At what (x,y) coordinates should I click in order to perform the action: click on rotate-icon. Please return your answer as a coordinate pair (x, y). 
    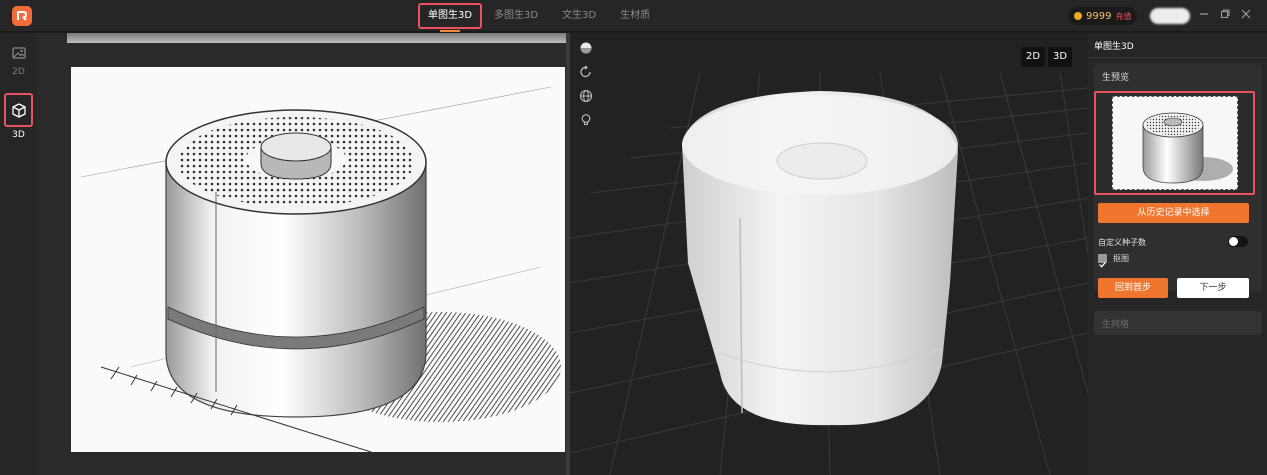
    Looking at the image, I should click on (586, 72).